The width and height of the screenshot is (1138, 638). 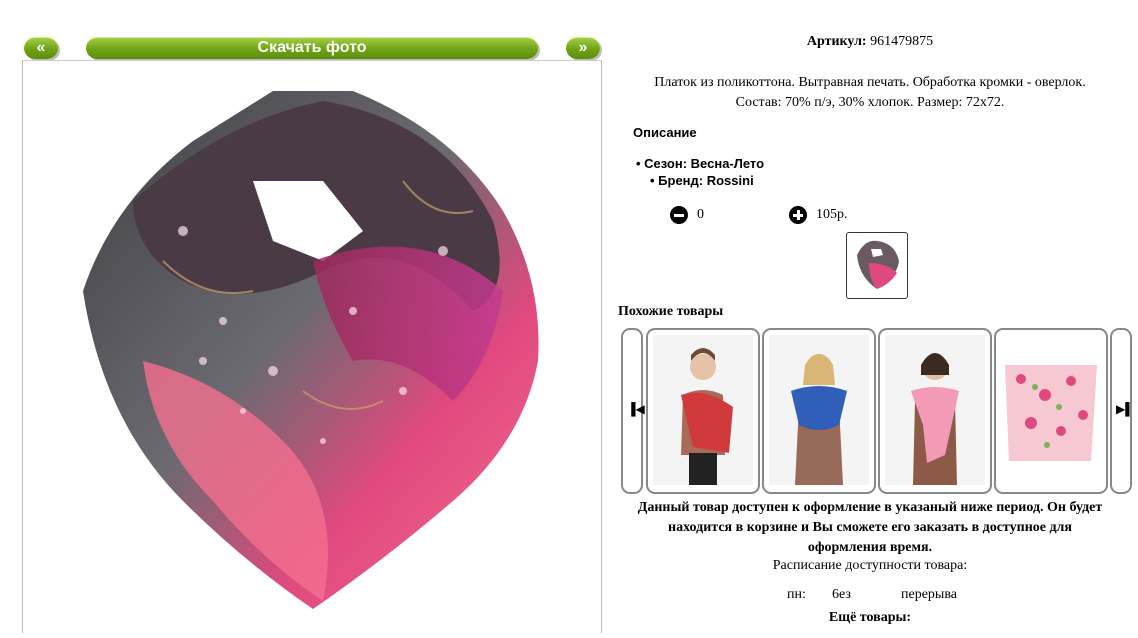 I want to click on quantity-control: 0, so click(x=687, y=215).